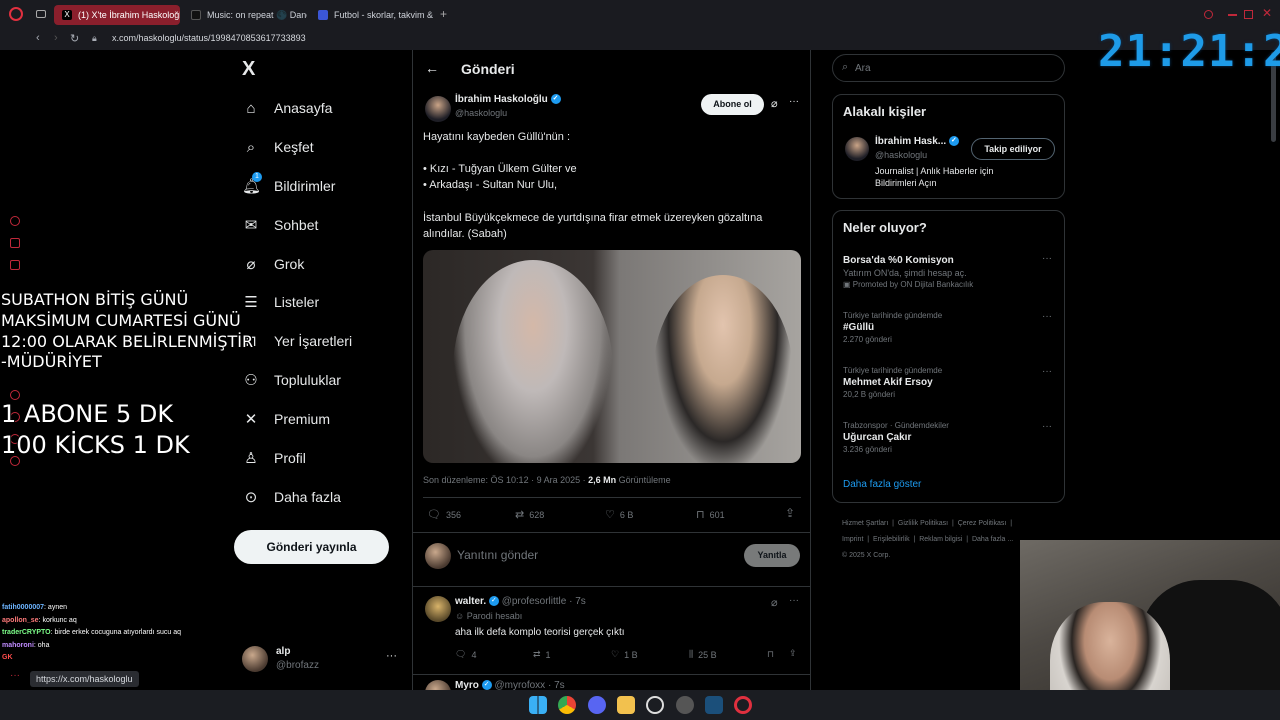 The height and width of the screenshot is (720, 1280). I want to click on reply-action: 🗨︎ 356, so click(444, 514).